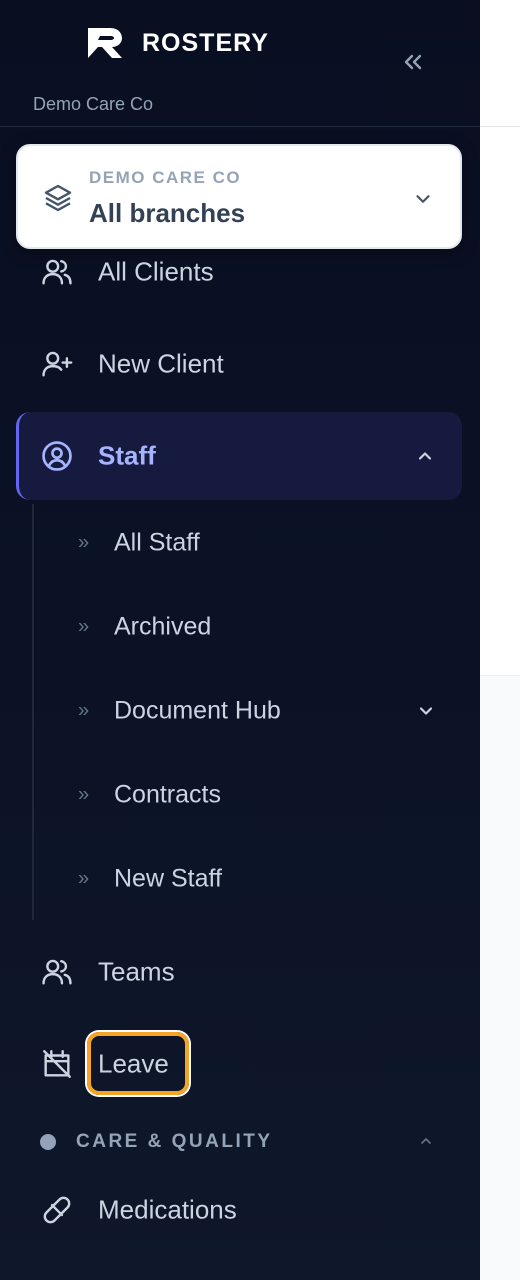 The height and width of the screenshot is (1280, 520). I want to click on nav-item-leave: Leave, so click(239, 1064).